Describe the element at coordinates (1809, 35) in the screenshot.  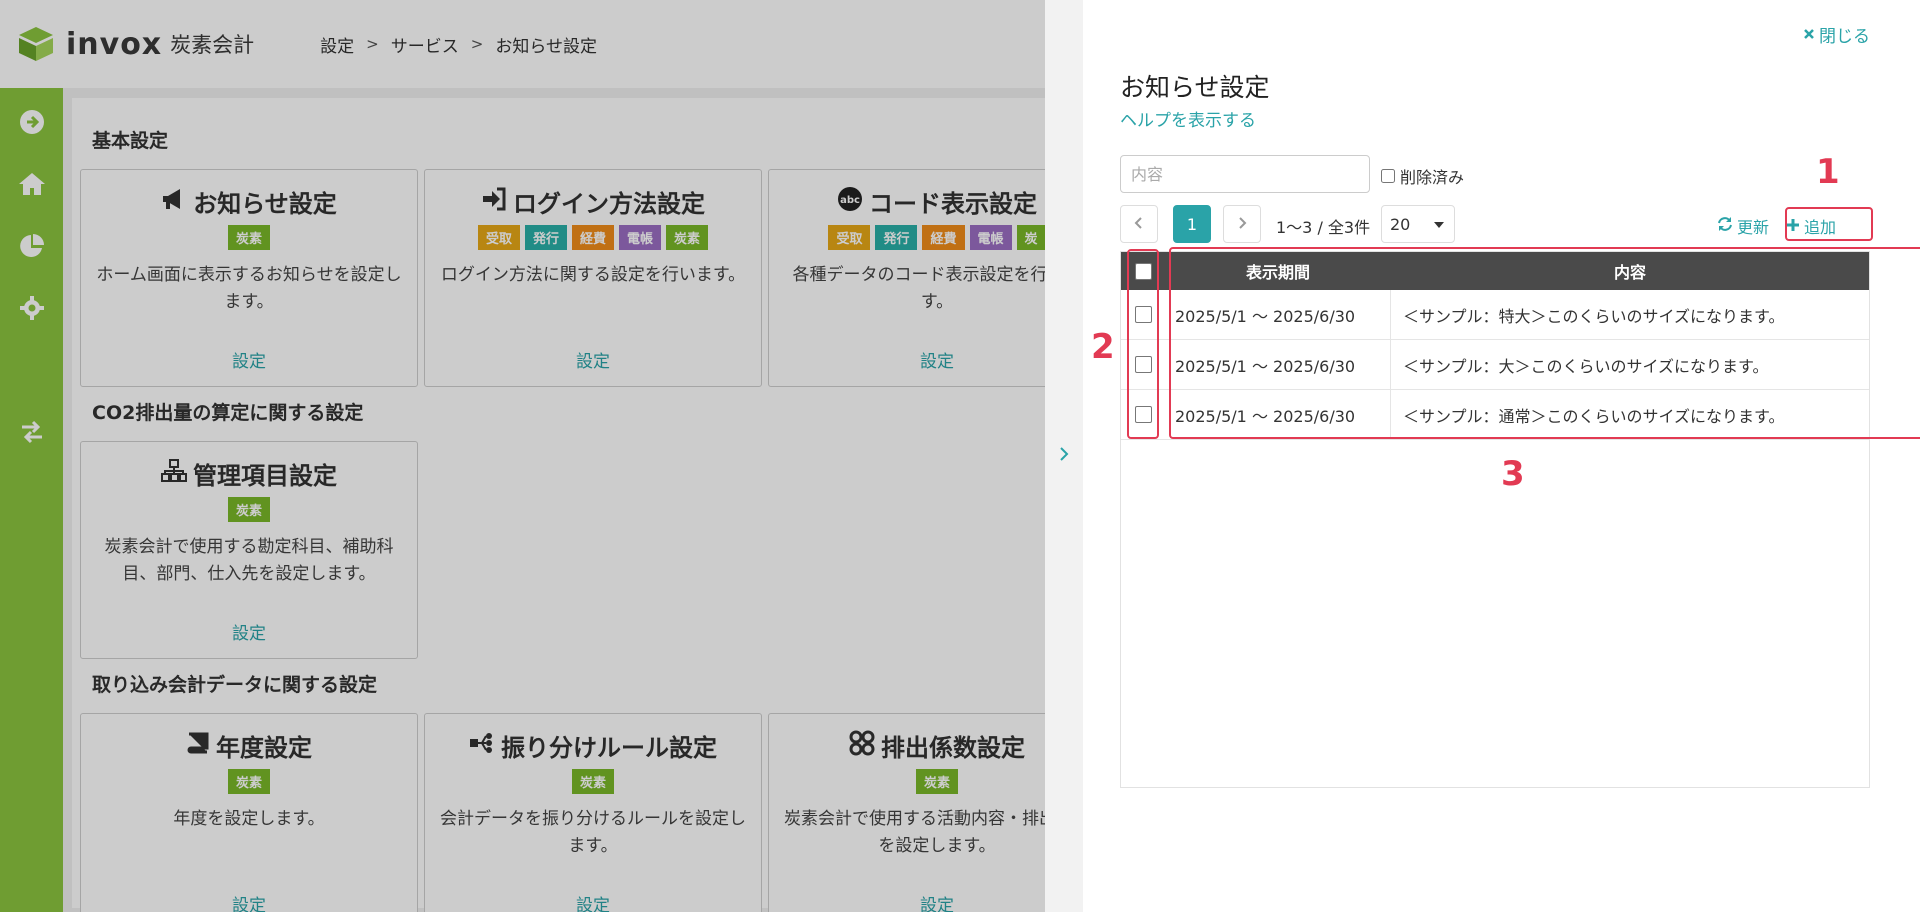
I see `close-icon` at that location.